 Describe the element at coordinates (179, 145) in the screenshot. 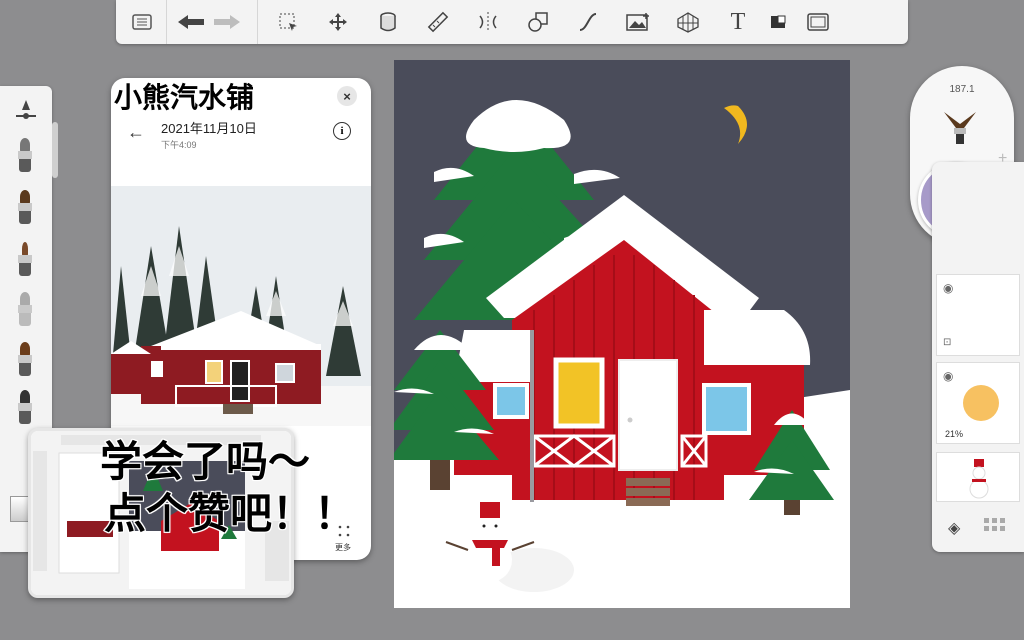

I see `photo-time: 下午4:09` at that location.